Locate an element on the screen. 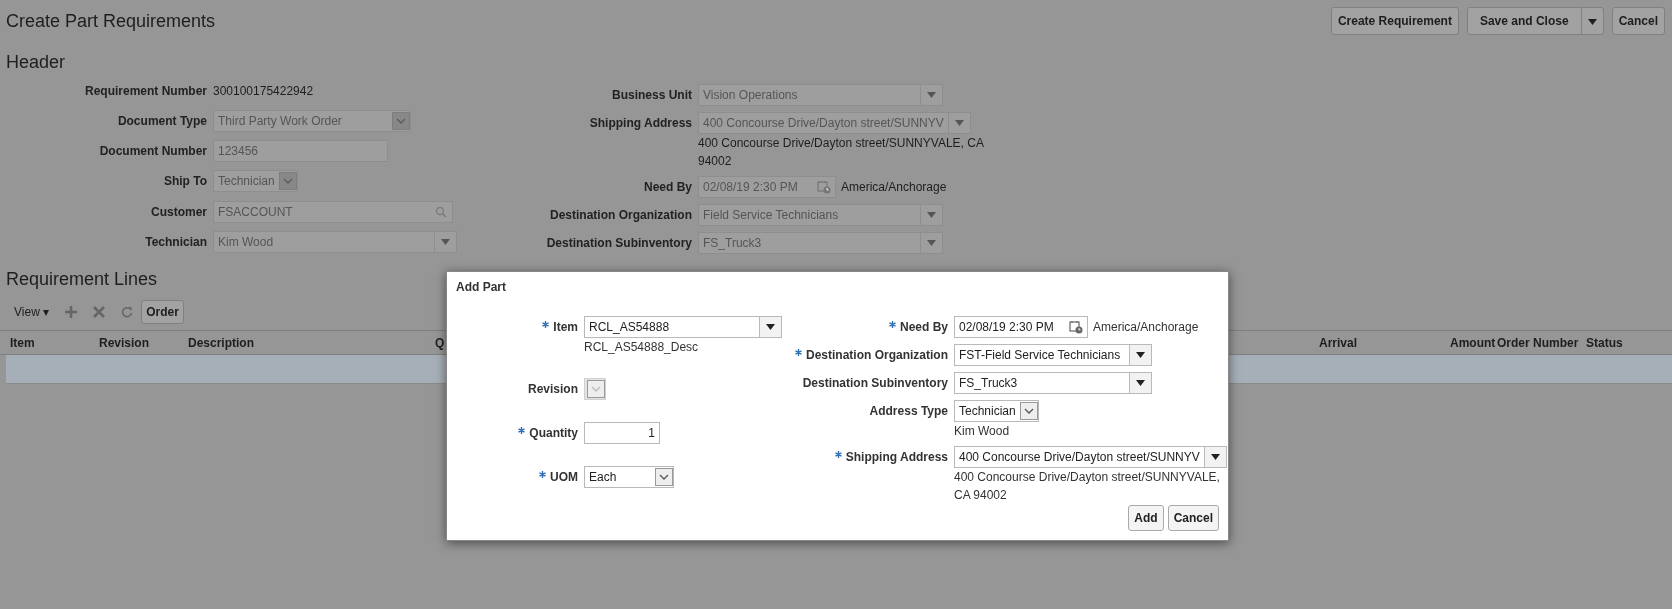 The width and height of the screenshot is (1672, 609). page-title: Create Part Requirements is located at coordinates (111, 21).